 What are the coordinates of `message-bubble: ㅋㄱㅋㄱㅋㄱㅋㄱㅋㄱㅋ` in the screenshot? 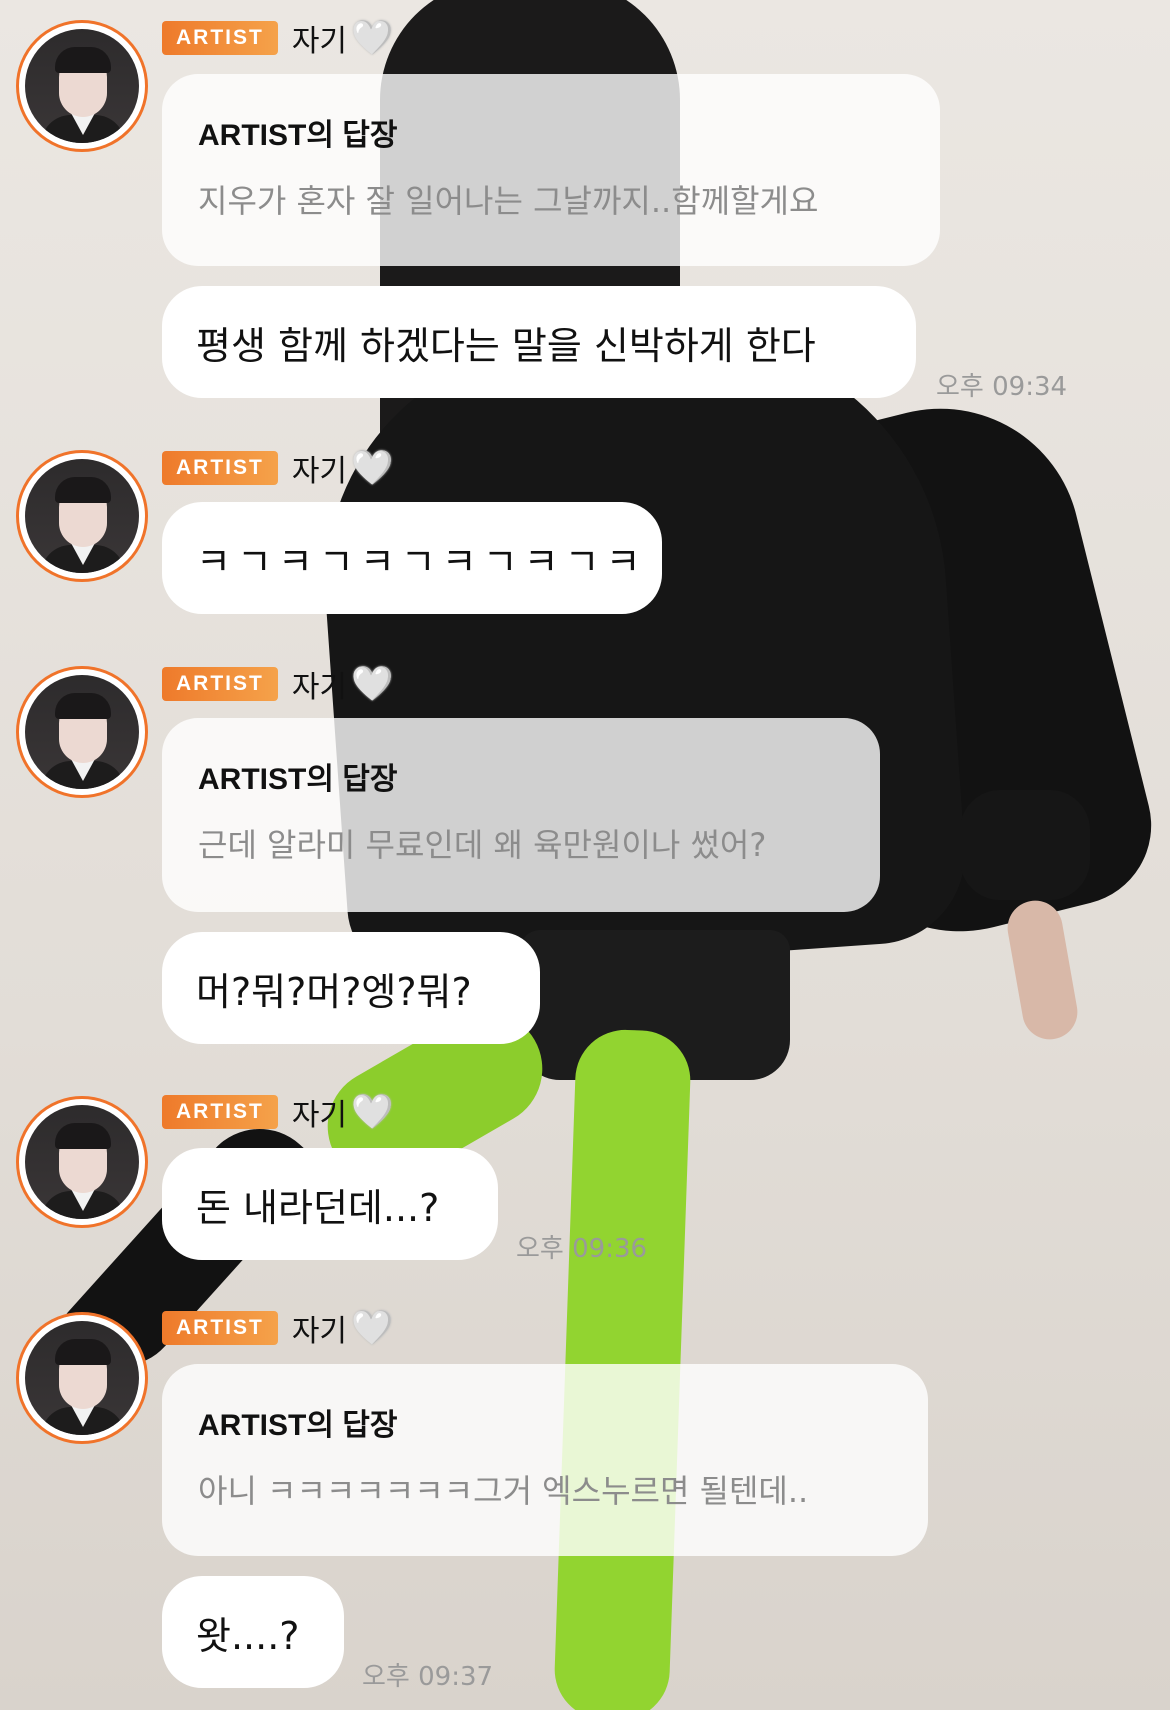 It's located at (412, 558).